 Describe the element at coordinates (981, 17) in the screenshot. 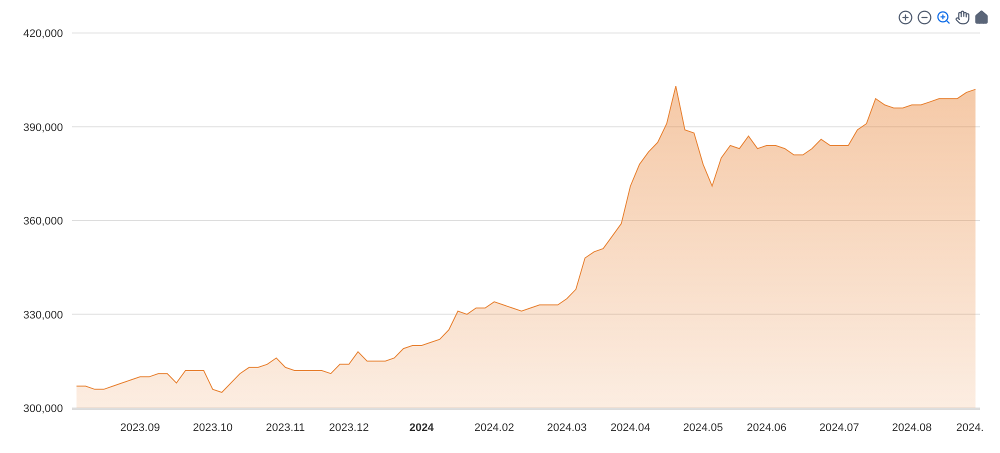

I see `home-icon` at that location.